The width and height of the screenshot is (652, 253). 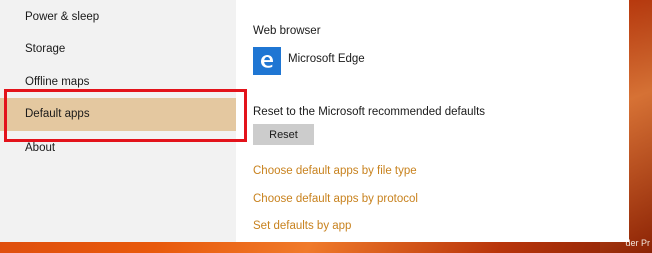 What do you see at coordinates (287, 31) in the screenshot?
I see `web-browser-heading: Web browser` at bounding box center [287, 31].